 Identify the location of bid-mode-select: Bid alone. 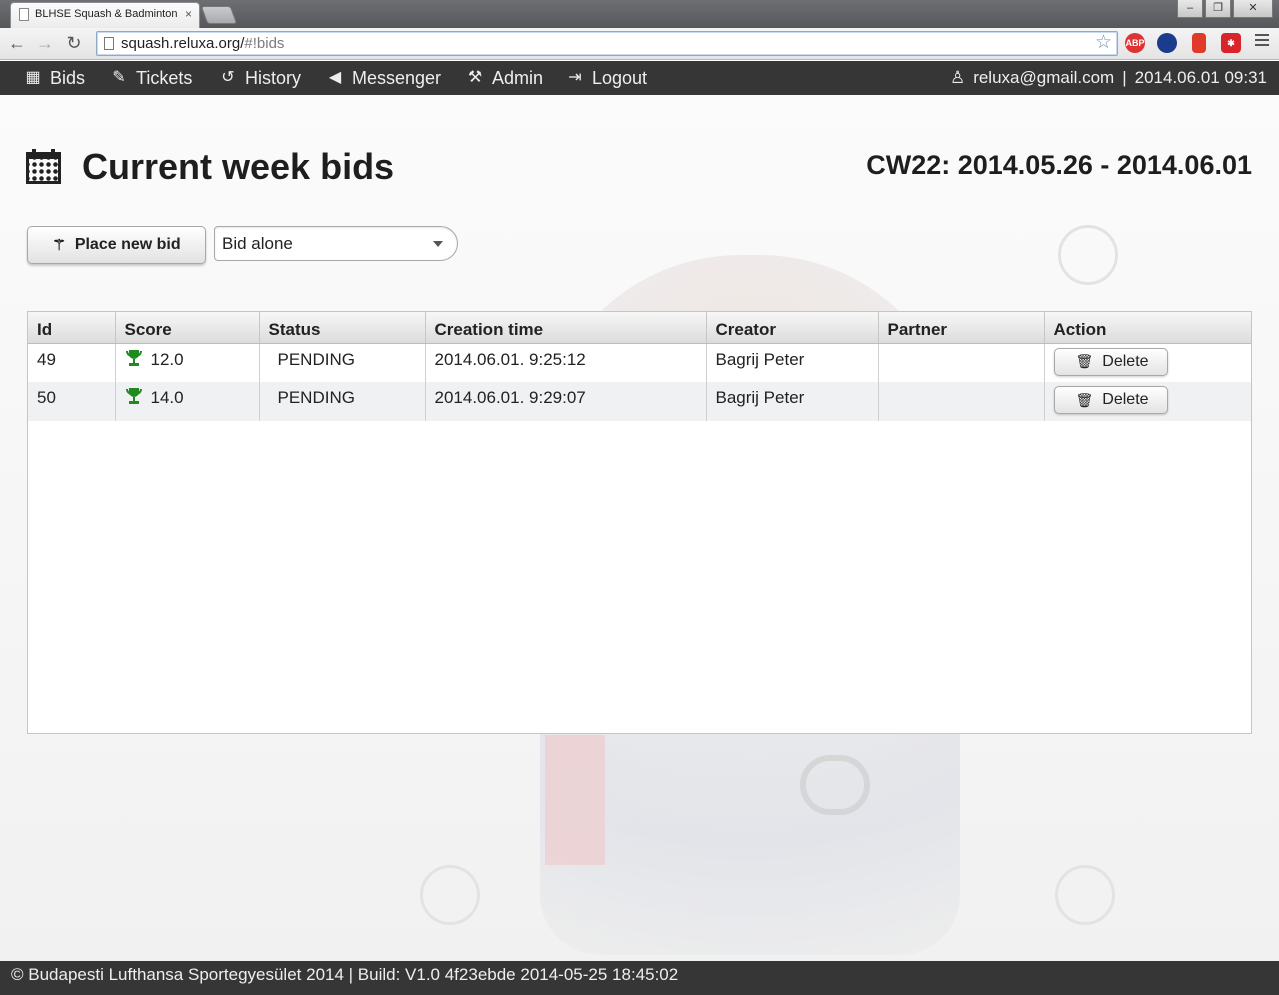
(336, 243).